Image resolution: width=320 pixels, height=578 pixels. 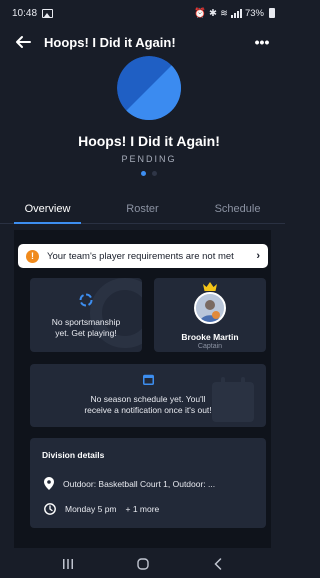 I want to click on status-left: 10:48, so click(x=33, y=13).